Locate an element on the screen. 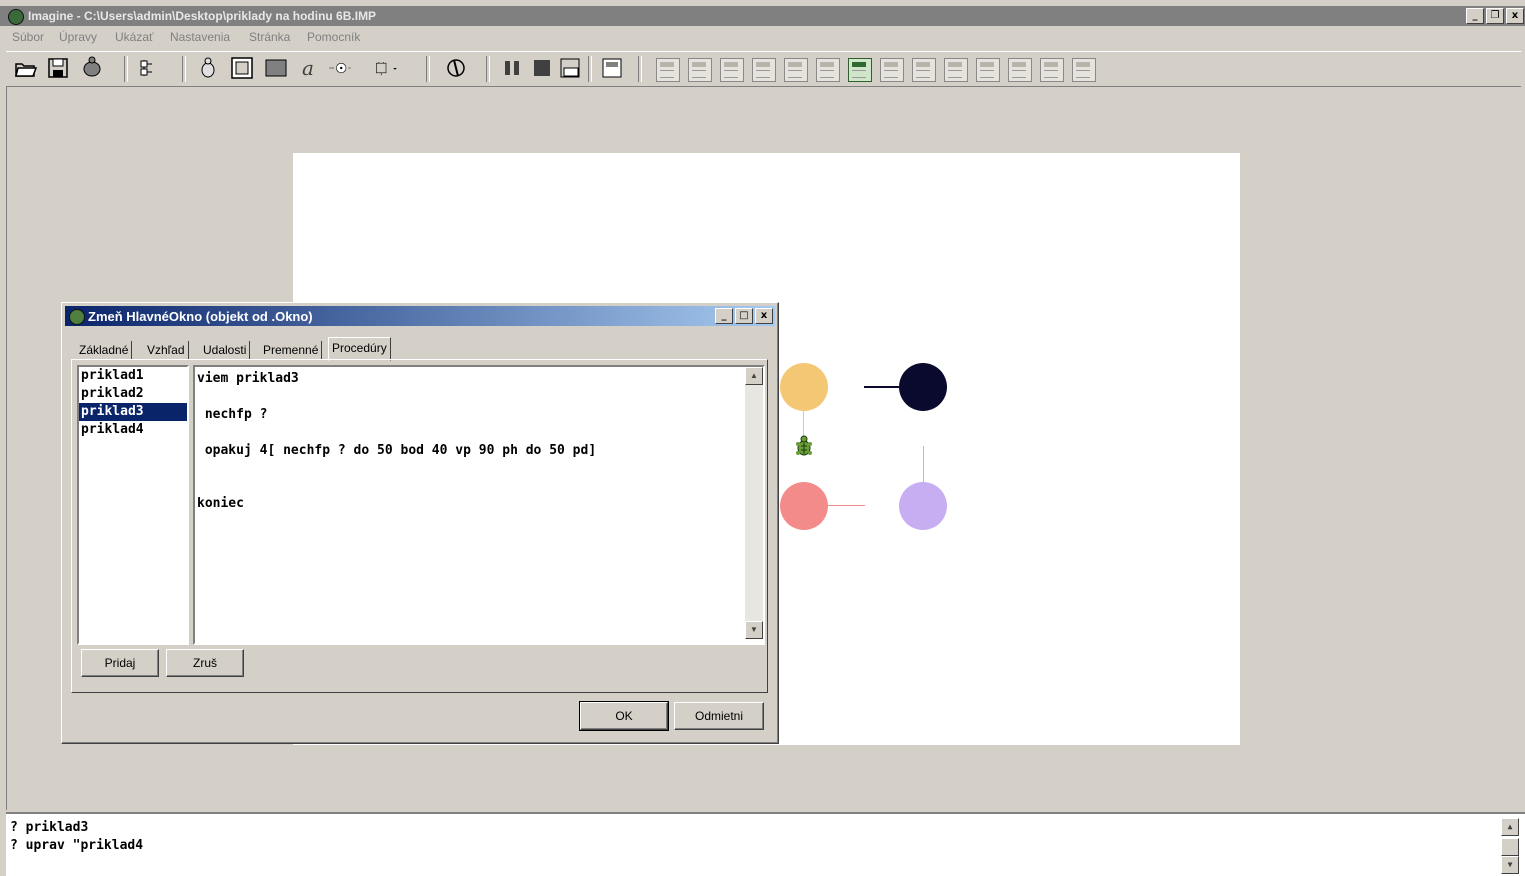 Image resolution: width=1525 pixels, height=876 pixels. list-item-selected: priklad3 is located at coordinates (133, 412).